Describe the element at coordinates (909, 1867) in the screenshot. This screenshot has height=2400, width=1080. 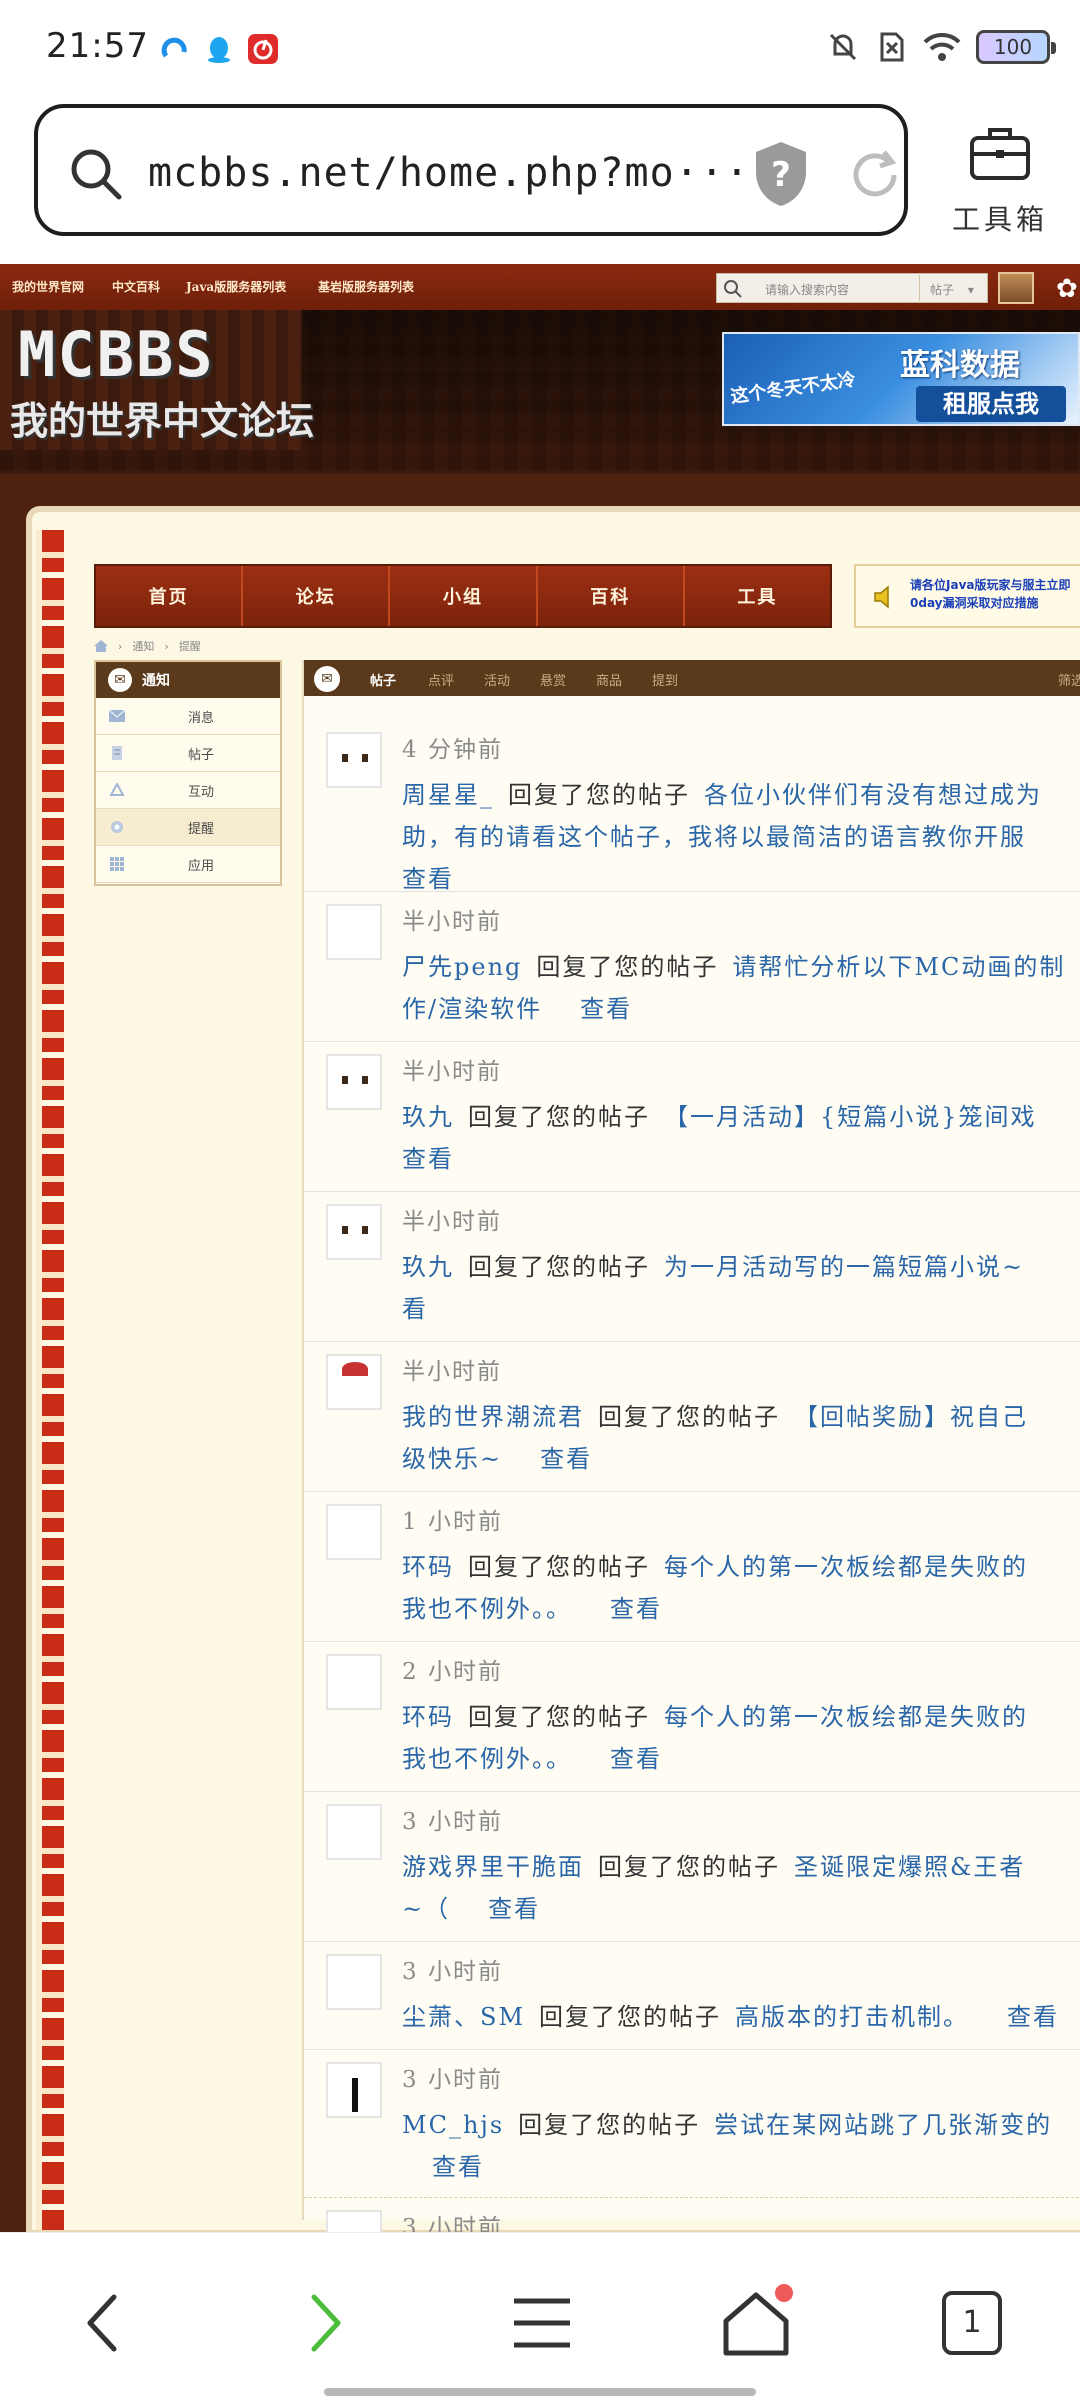
I see `item-title: 圣诞限定爆照&王者` at that location.